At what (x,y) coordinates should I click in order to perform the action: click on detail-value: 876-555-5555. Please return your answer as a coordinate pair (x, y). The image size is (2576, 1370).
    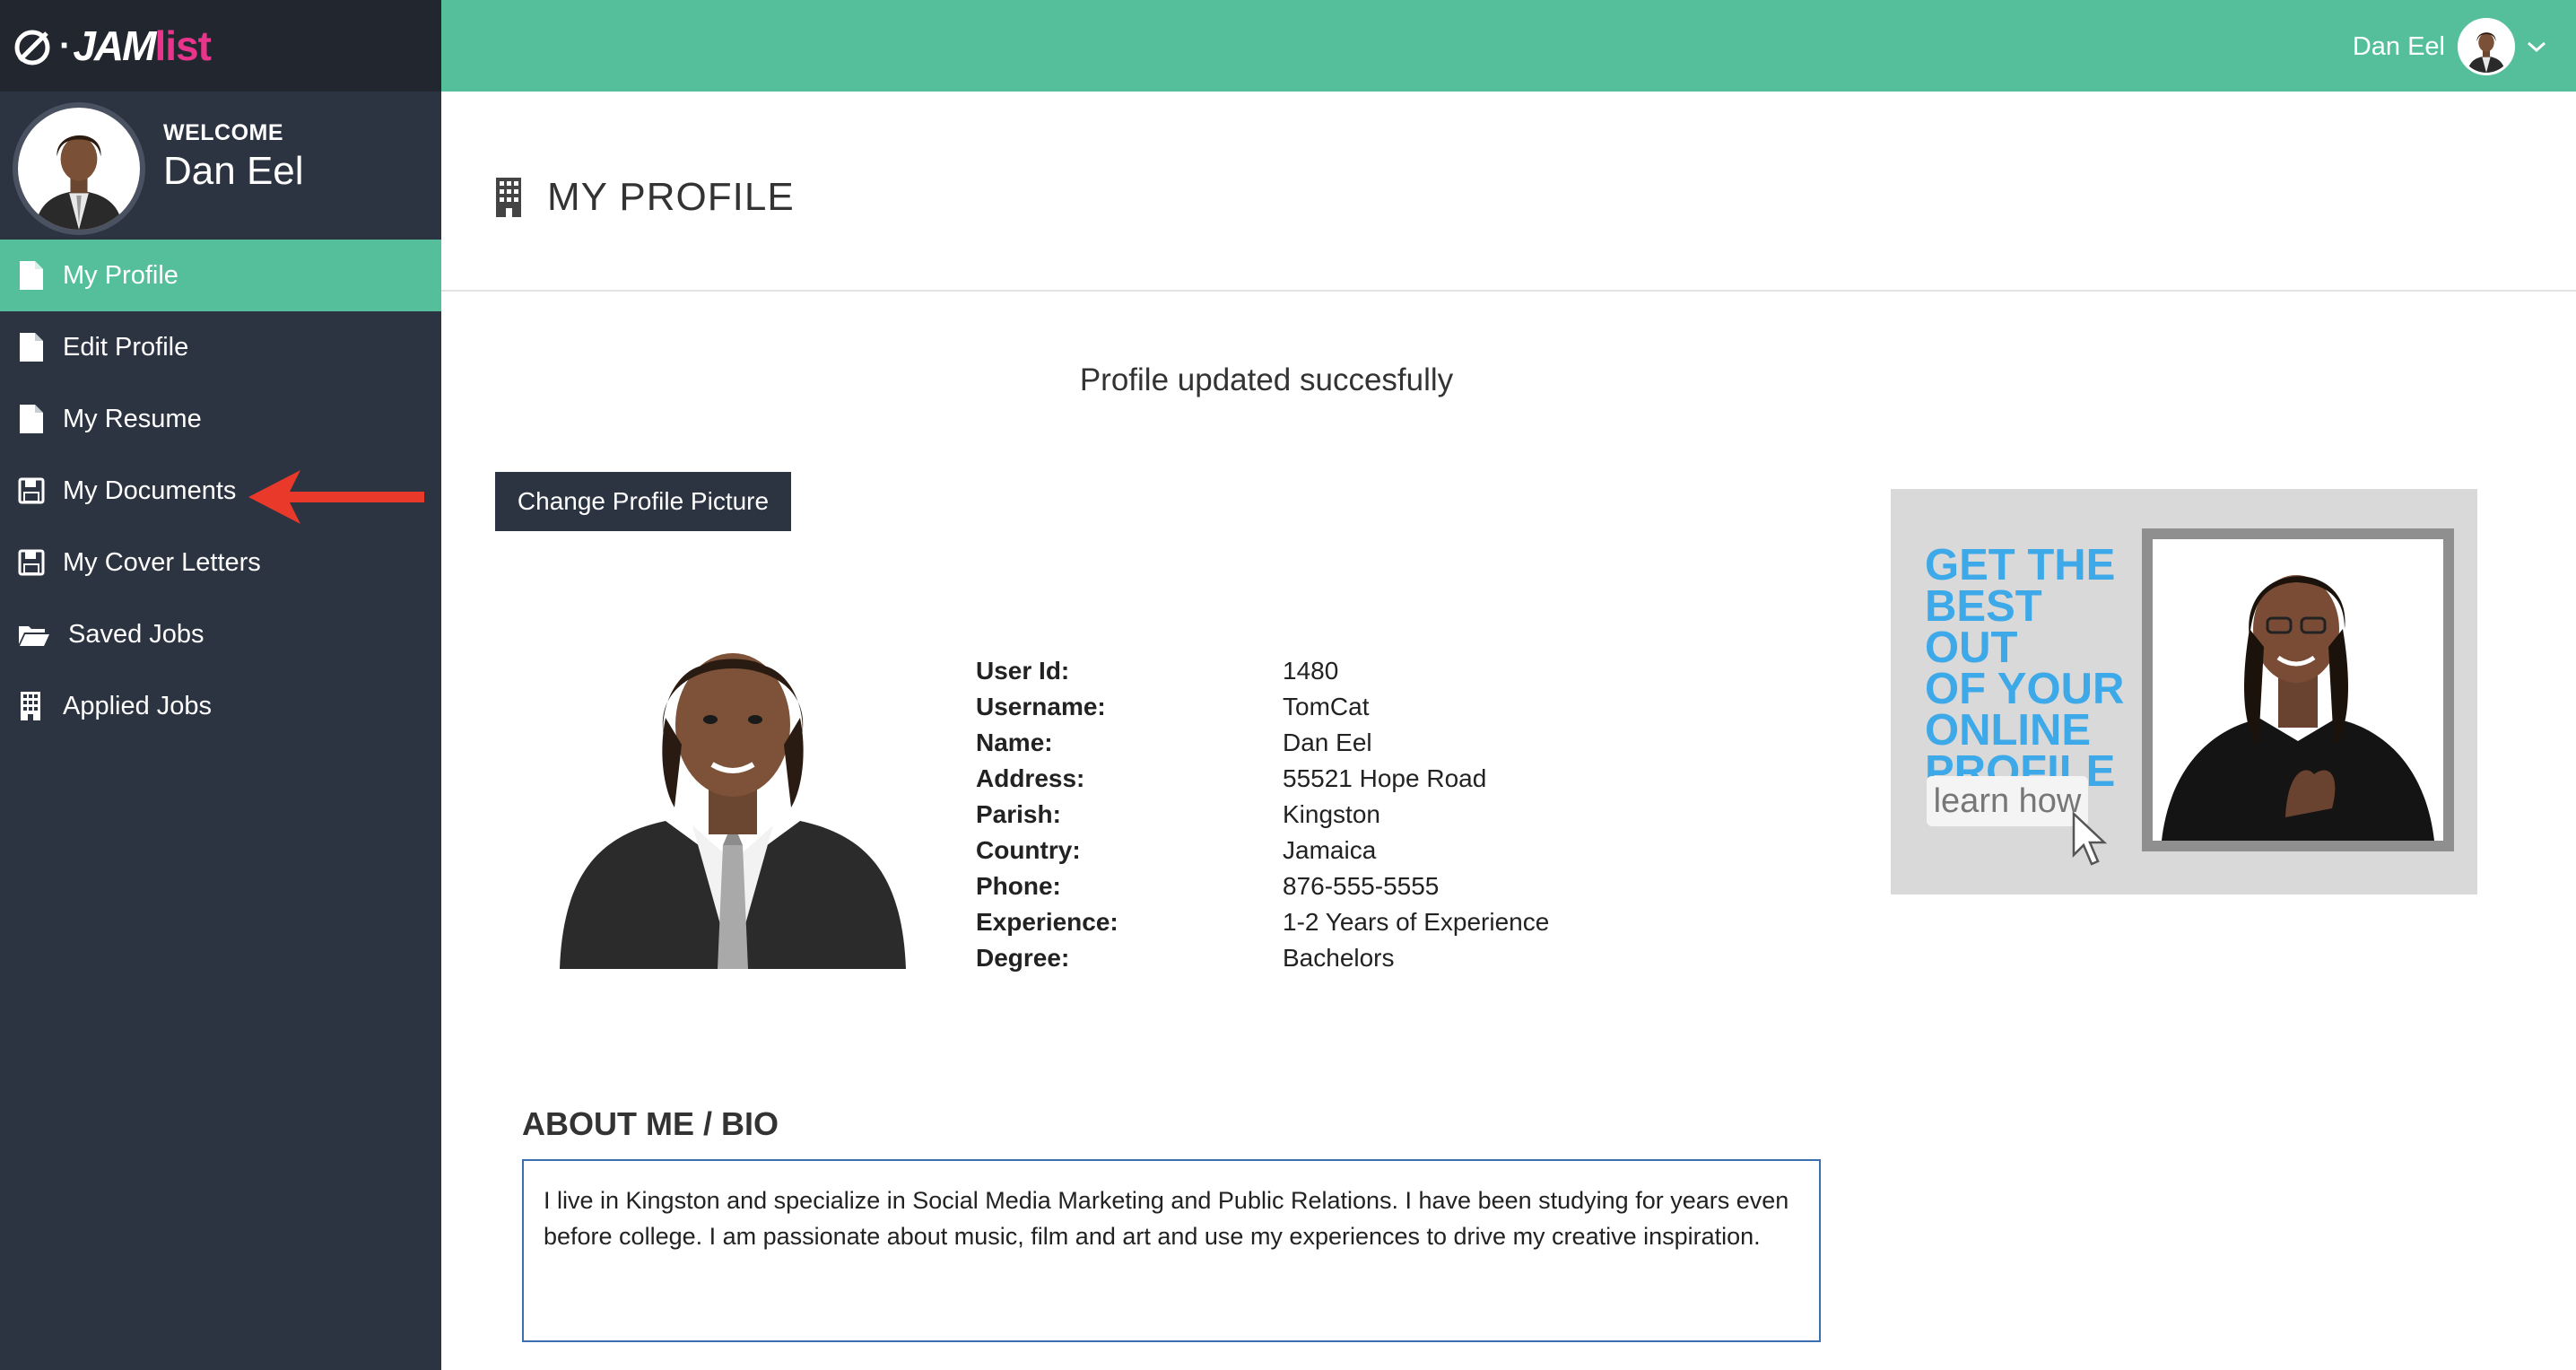
    Looking at the image, I should click on (1361, 886).